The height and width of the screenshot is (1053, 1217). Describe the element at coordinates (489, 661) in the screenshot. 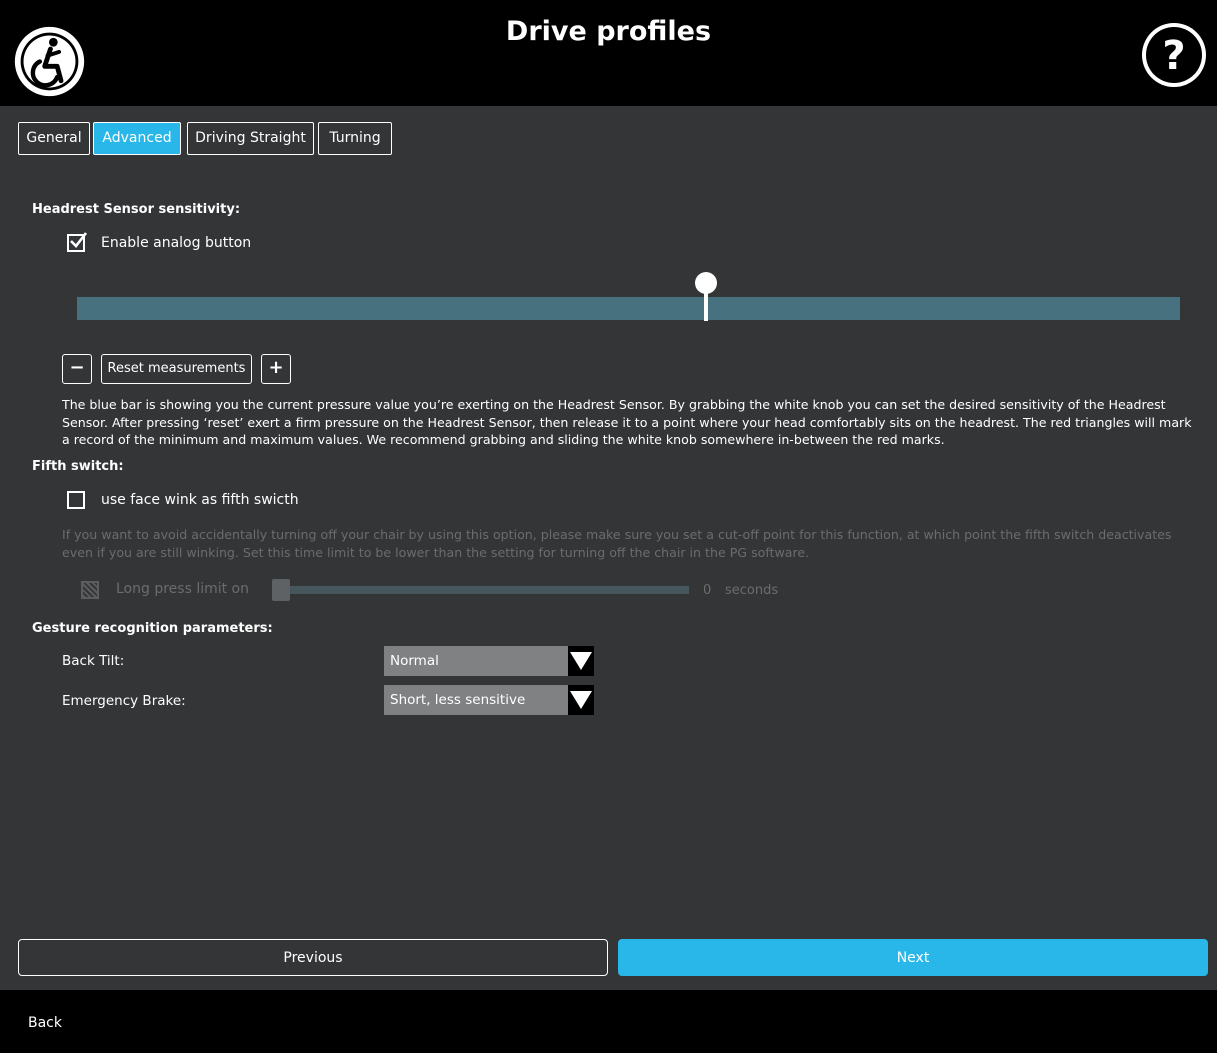

I see `back-tilt-select: Normal` at that location.